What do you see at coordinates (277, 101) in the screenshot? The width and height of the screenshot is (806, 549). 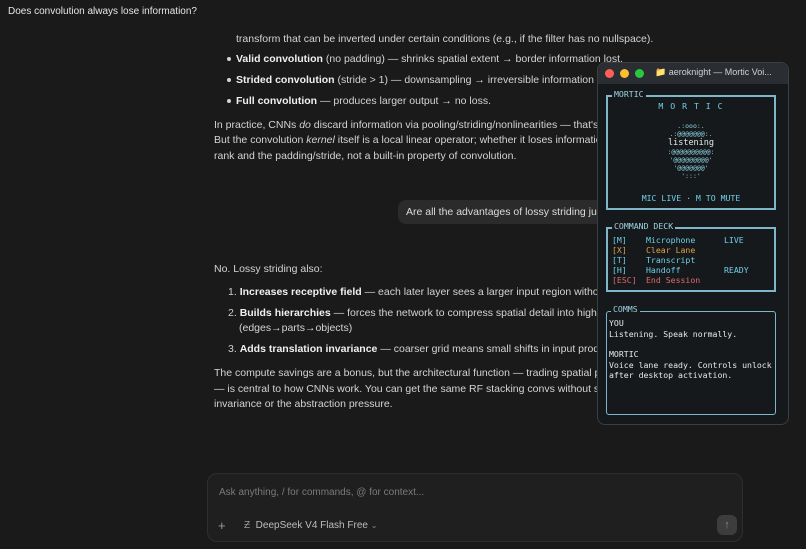 I see `list-item-bold: Full convolution` at bounding box center [277, 101].